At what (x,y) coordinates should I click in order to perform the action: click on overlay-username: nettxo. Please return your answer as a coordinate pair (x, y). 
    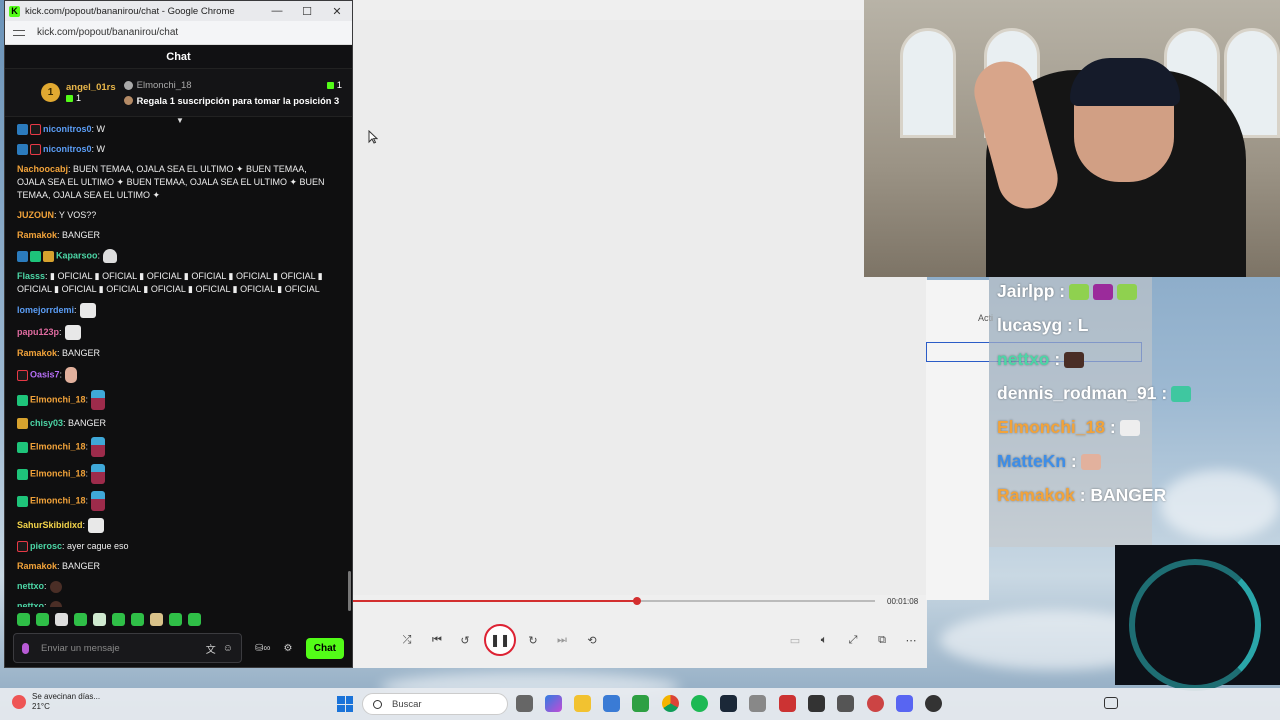
    Looking at the image, I should click on (1023, 359).